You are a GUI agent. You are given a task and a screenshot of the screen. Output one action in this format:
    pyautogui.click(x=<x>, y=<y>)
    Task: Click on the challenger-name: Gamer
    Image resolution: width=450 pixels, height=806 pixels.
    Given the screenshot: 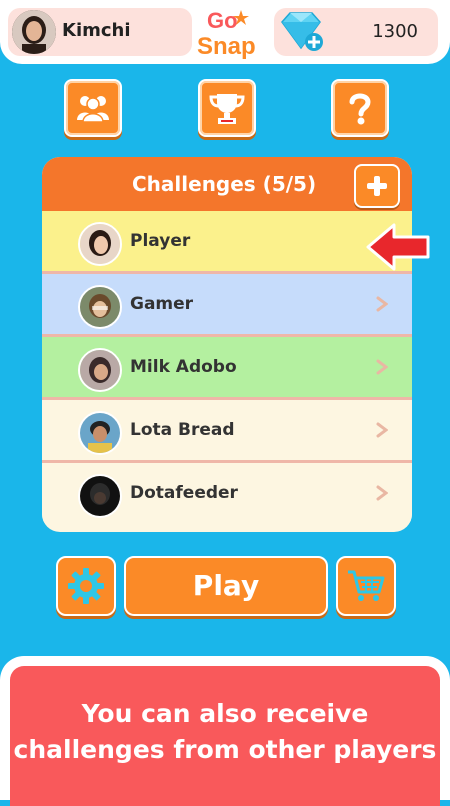 What is the action you would take?
    pyautogui.click(x=162, y=304)
    